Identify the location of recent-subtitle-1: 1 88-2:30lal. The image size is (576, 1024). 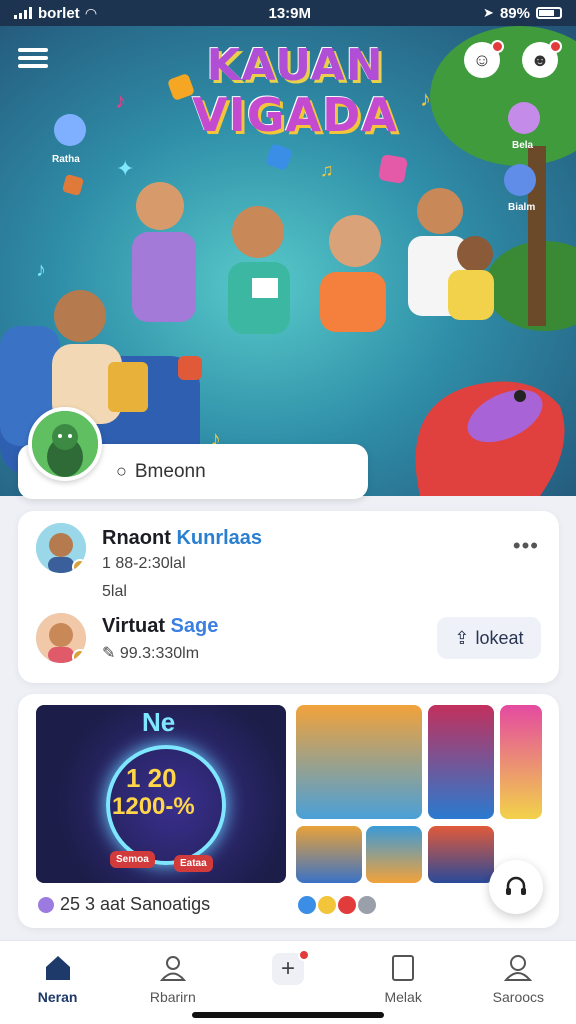
(144, 563).